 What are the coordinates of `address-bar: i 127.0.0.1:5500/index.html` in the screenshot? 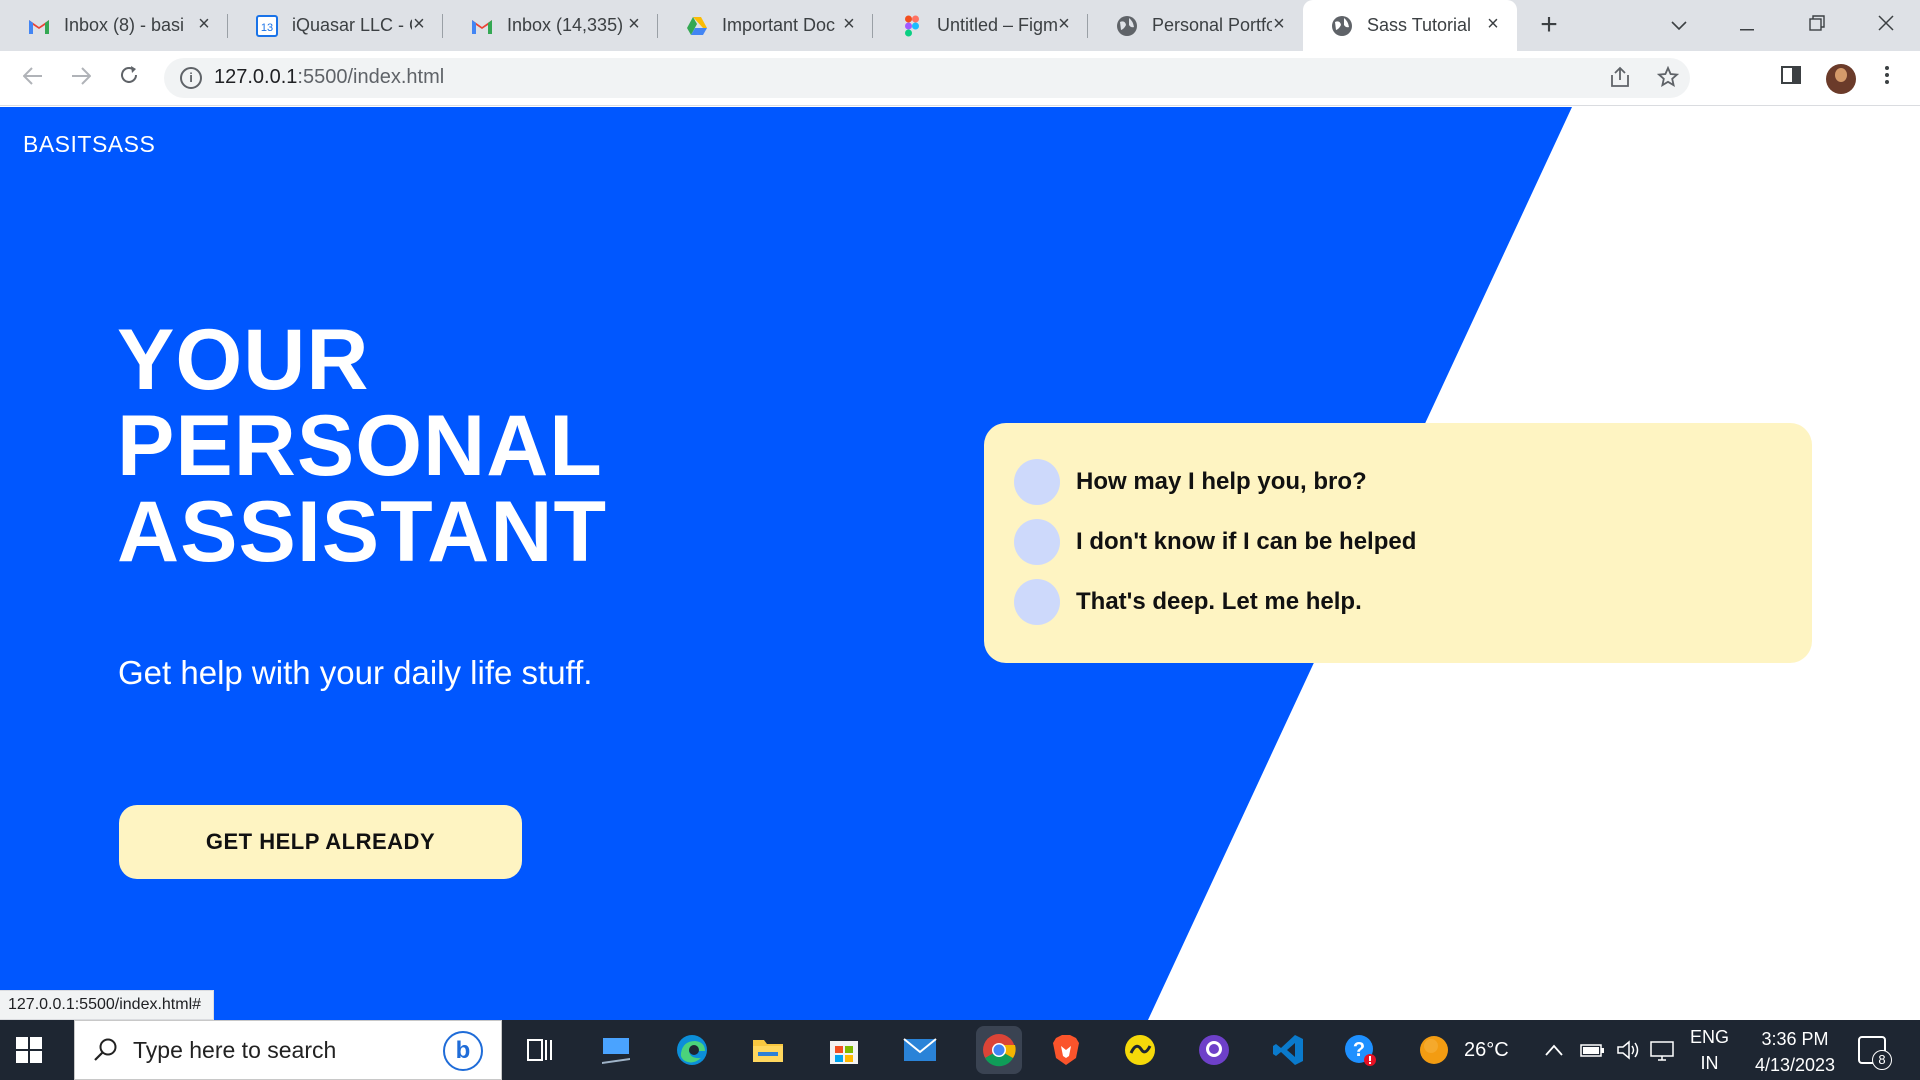 It's located at (927, 78).